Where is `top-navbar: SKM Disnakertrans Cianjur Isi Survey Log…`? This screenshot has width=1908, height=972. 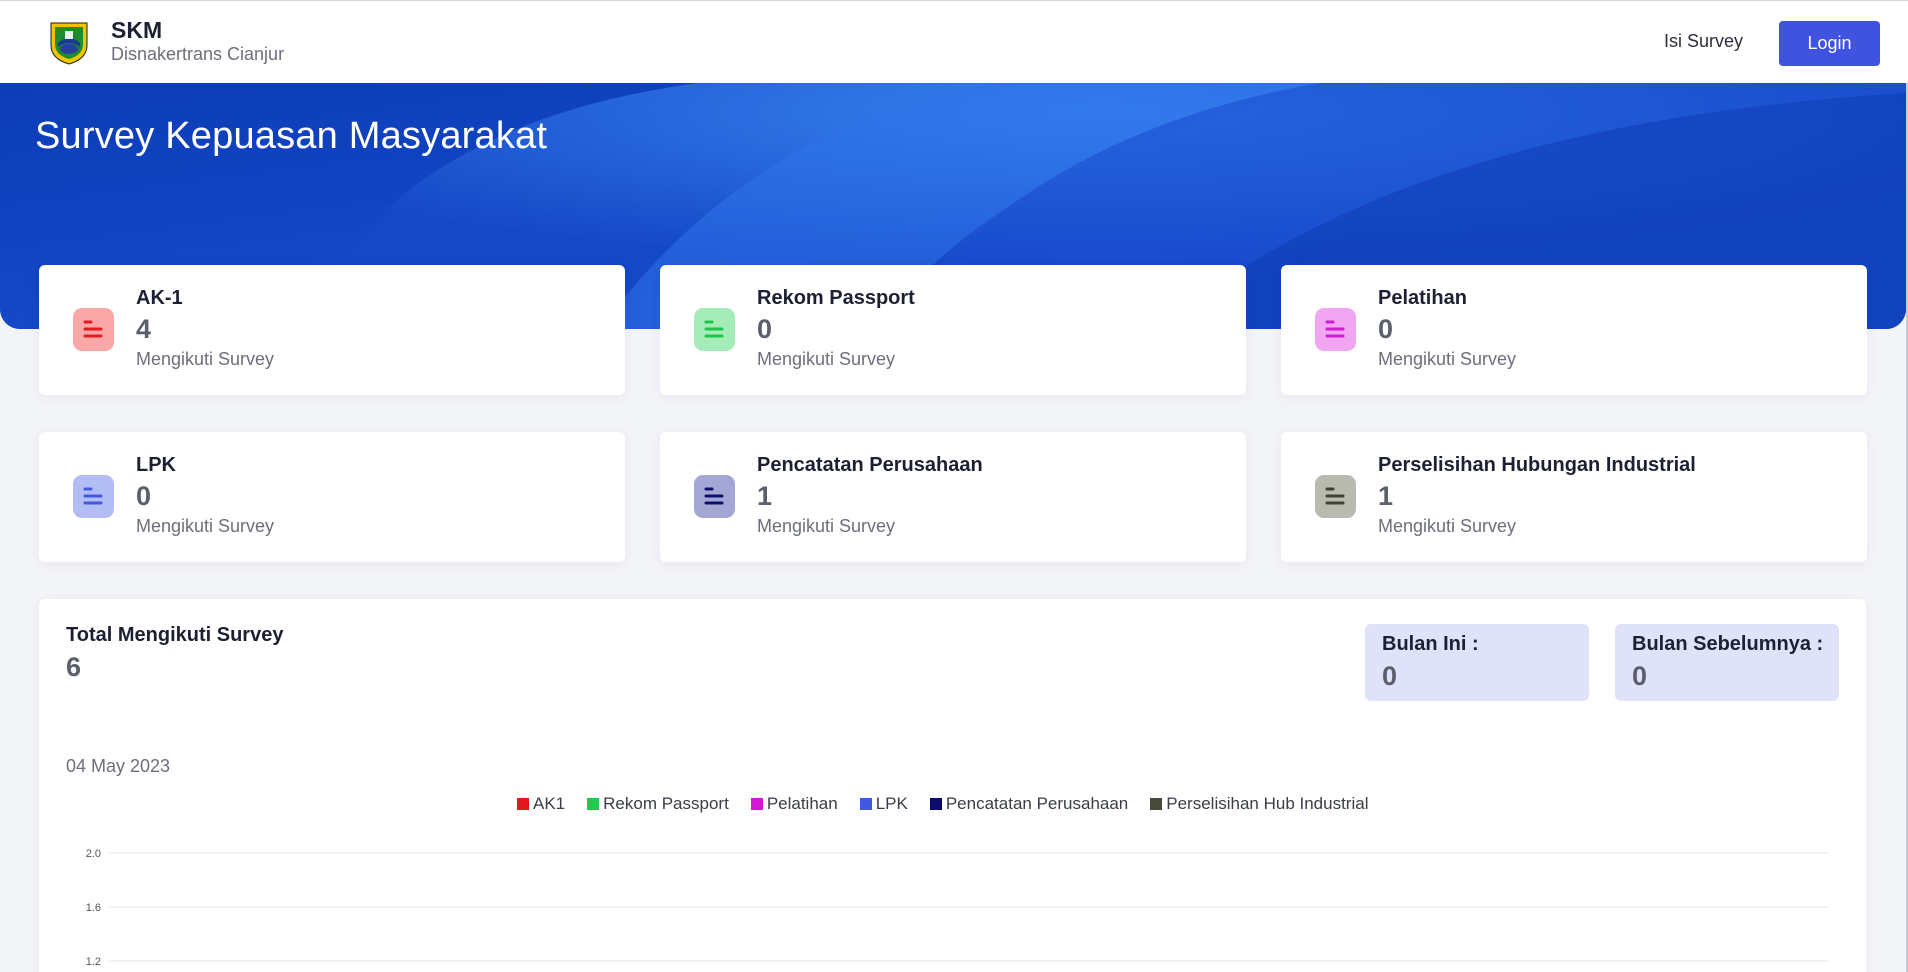
top-navbar: SKM Disnakertrans Cianjur Isi Survey Log… is located at coordinates (954, 41).